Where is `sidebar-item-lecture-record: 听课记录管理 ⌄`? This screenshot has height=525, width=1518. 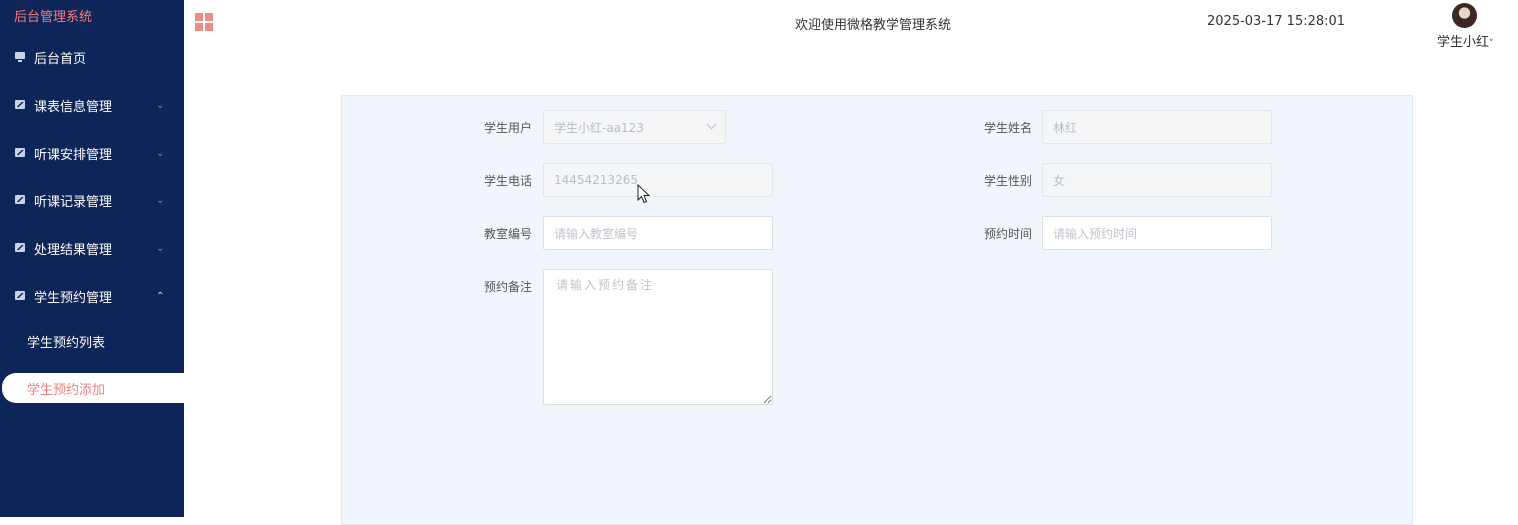 sidebar-item-lecture-record: 听课记录管理 ⌄ is located at coordinates (92, 200).